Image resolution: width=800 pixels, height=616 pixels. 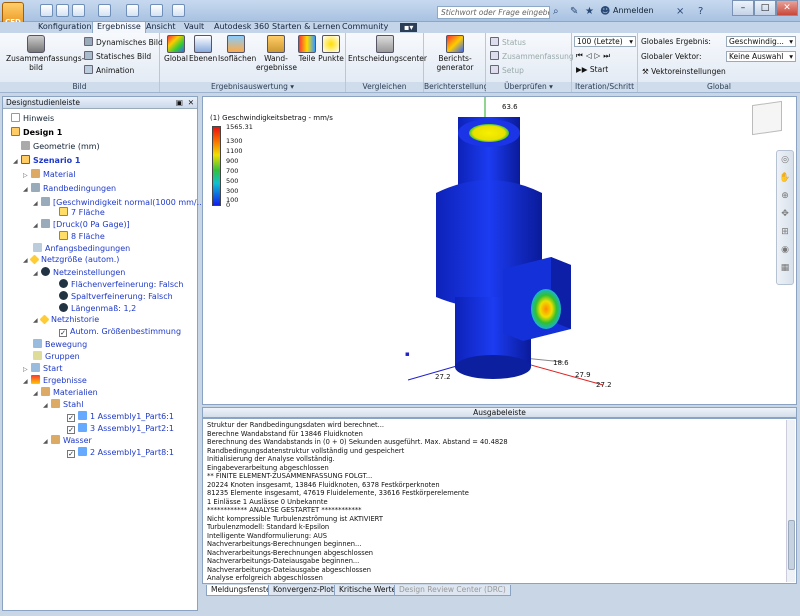 I want to click on scrollbar-thumb, so click(x=791, y=545).